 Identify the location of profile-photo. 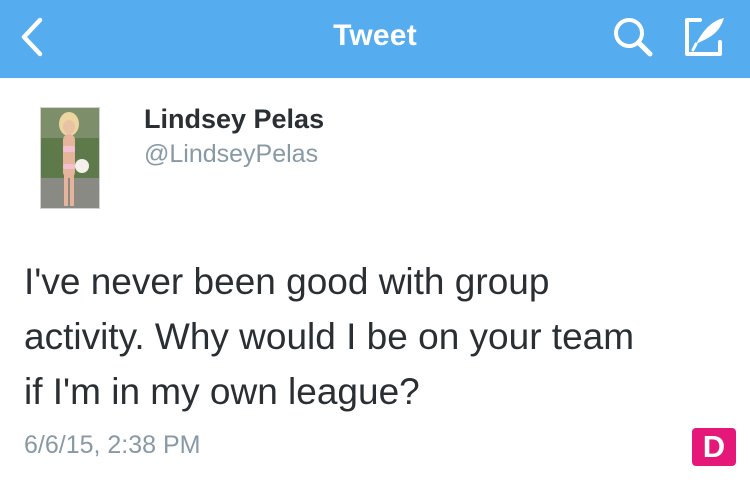
(70, 158).